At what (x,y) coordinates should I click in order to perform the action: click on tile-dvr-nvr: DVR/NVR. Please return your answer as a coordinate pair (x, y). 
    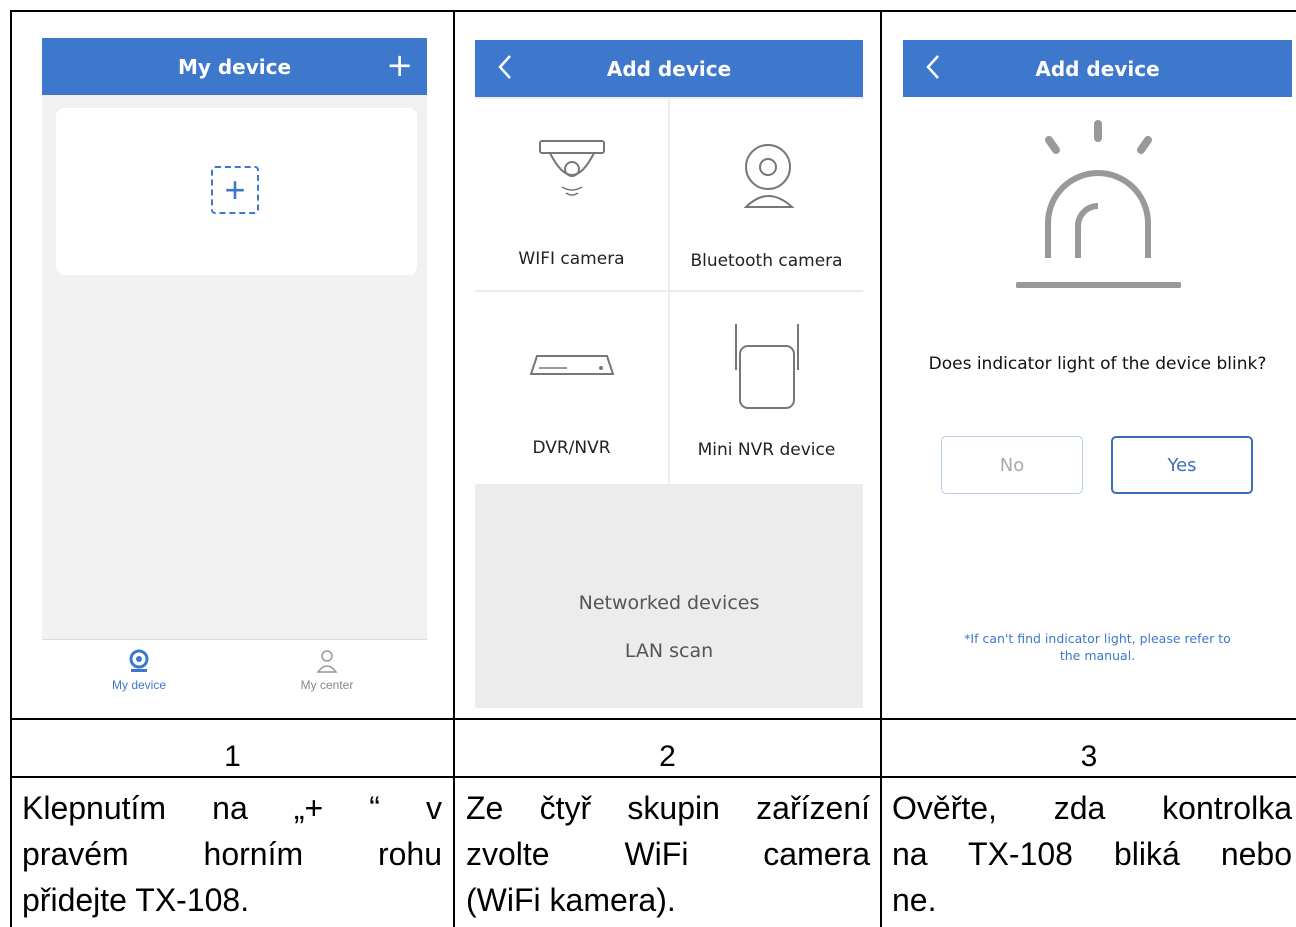
    Looking at the image, I should click on (571, 388).